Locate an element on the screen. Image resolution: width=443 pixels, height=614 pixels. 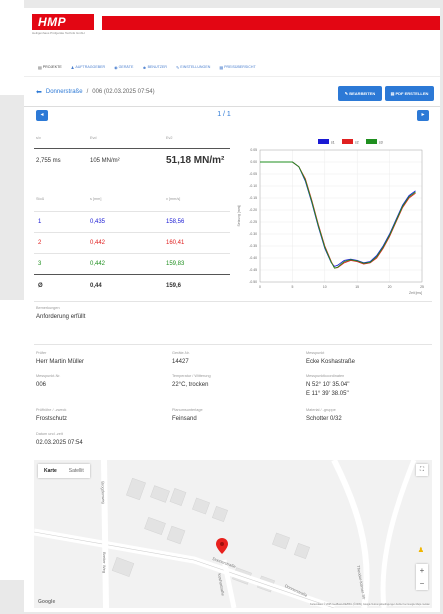
nav-divider is located at coordinates (232, 76).